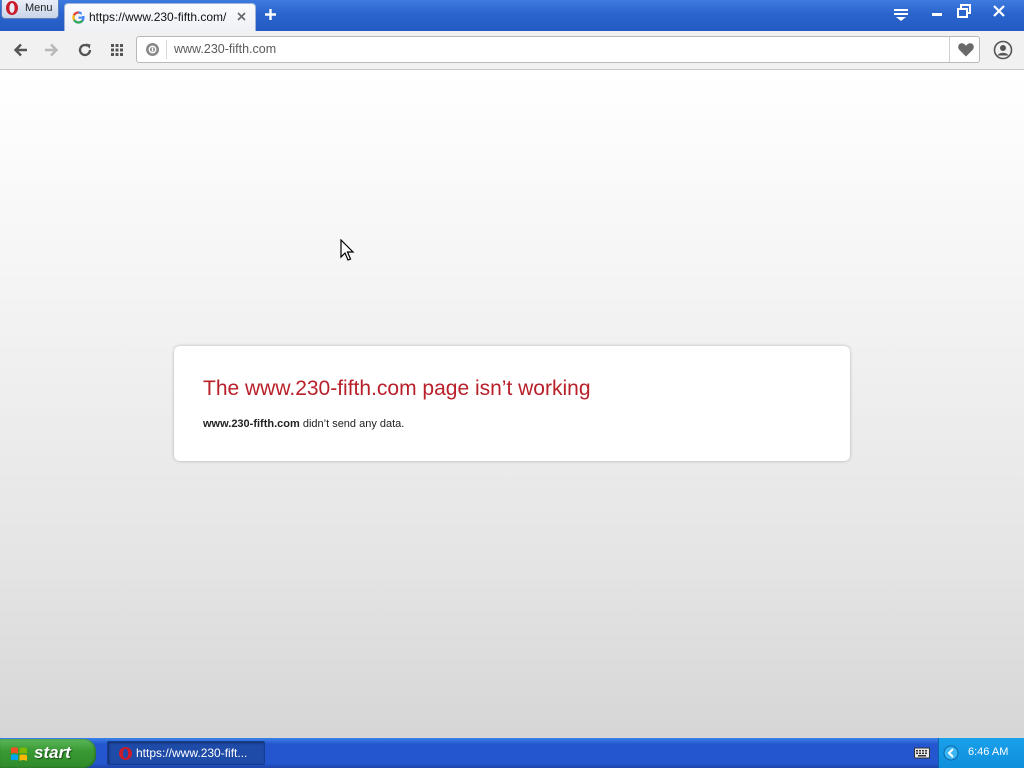 The height and width of the screenshot is (768, 1024). What do you see at coordinates (270, 14) in the screenshot?
I see `new-tab-icon` at bounding box center [270, 14].